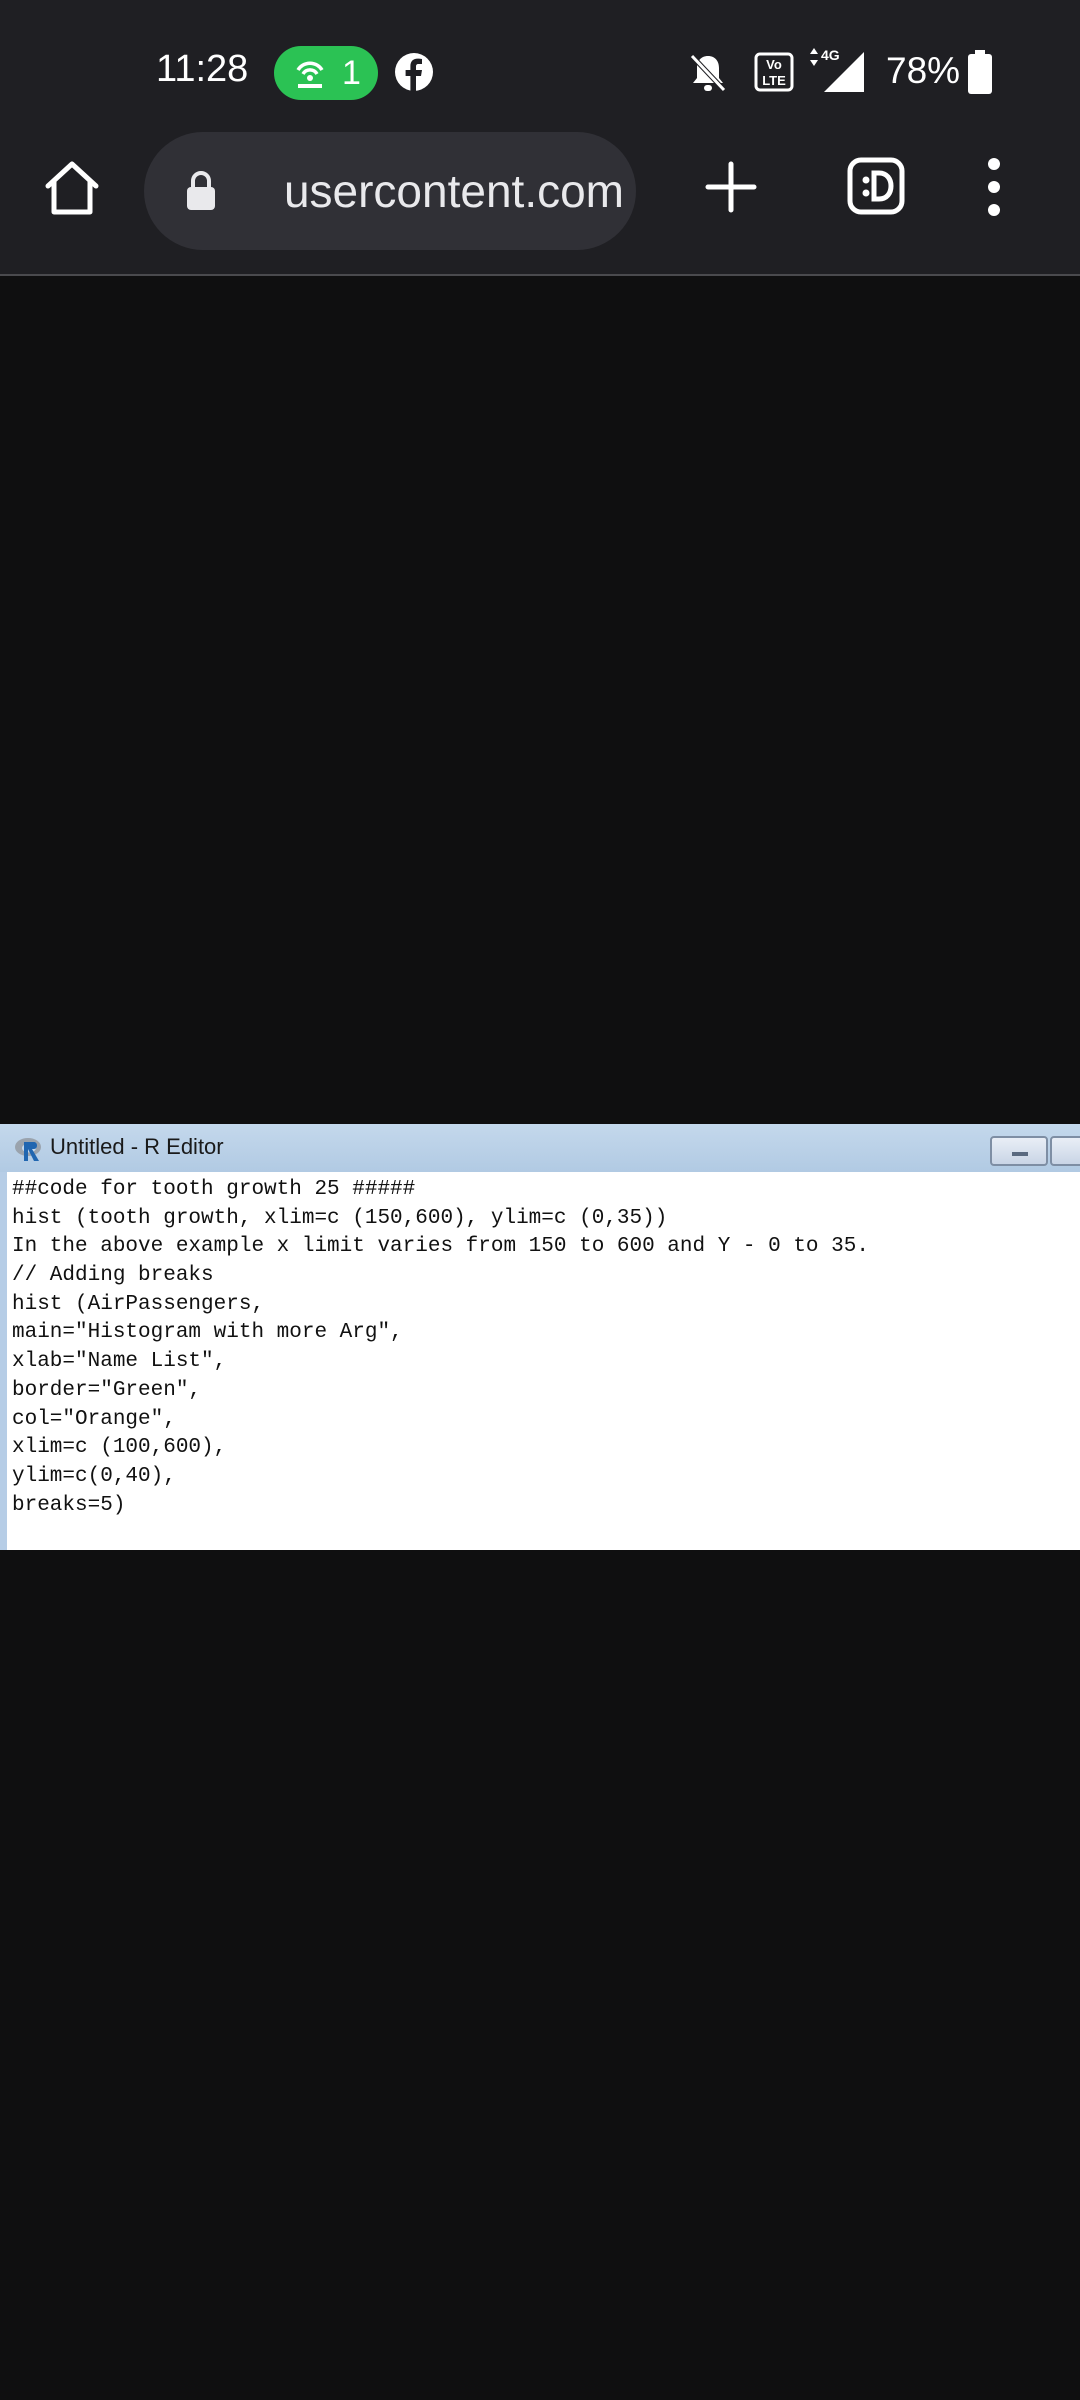 The width and height of the screenshot is (1080, 2400). What do you see at coordinates (72, 188) in the screenshot?
I see `home-icon` at bounding box center [72, 188].